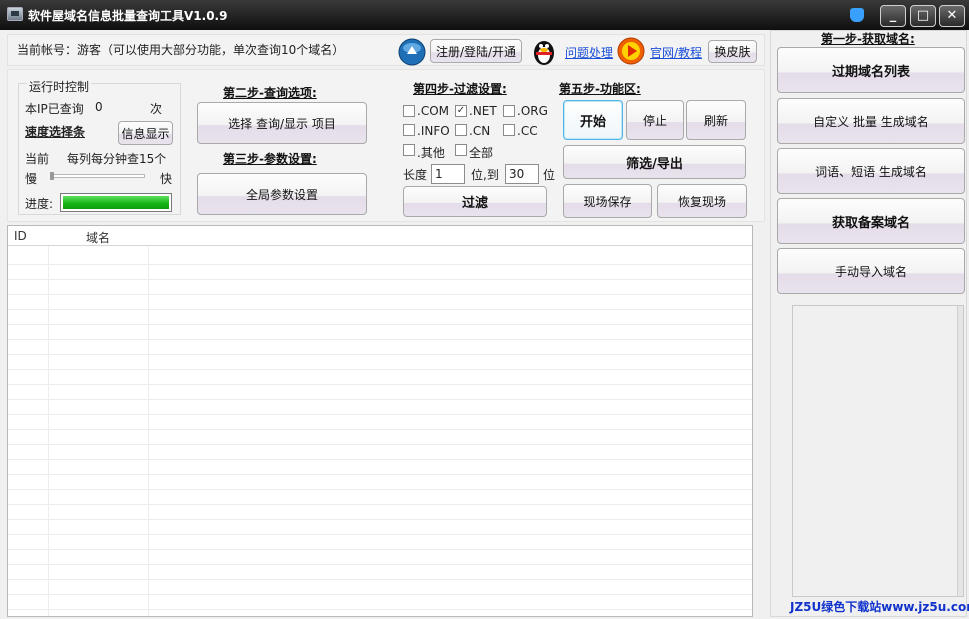  What do you see at coordinates (871, 221) in the screenshot?
I see `icp-domains-button: 获取备案域名` at bounding box center [871, 221].